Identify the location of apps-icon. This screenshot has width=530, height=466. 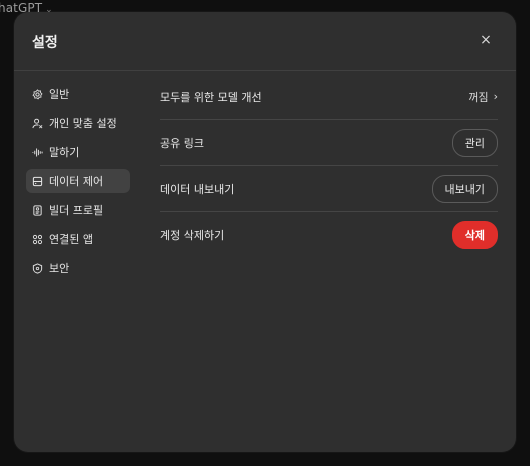
(37, 239).